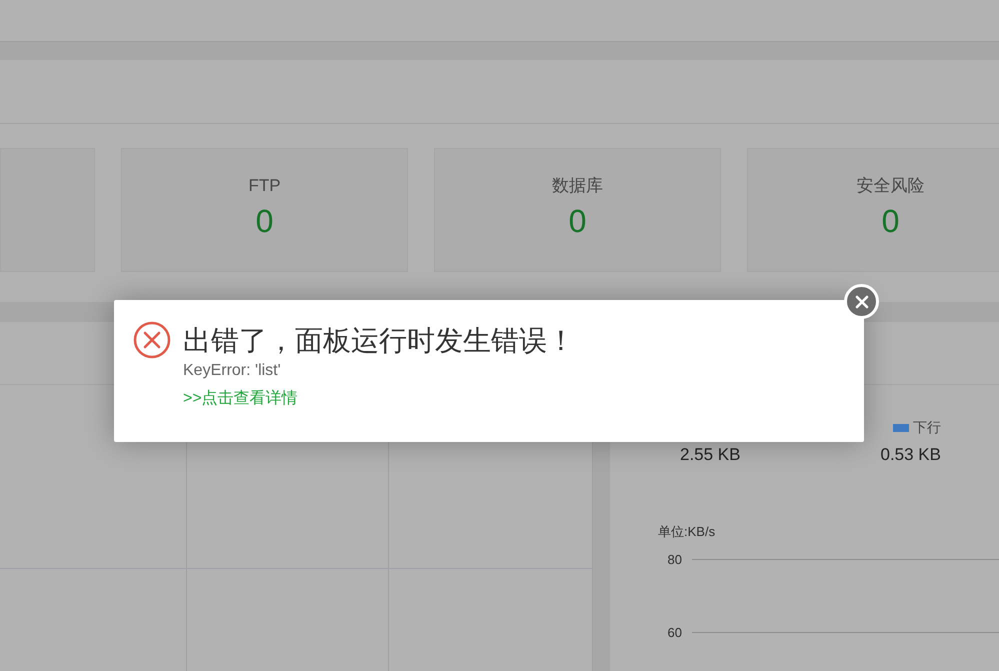 The image size is (999, 671). What do you see at coordinates (232, 371) in the screenshot?
I see `error-message: KeyError: 'list'` at bounding box center [232, 371].